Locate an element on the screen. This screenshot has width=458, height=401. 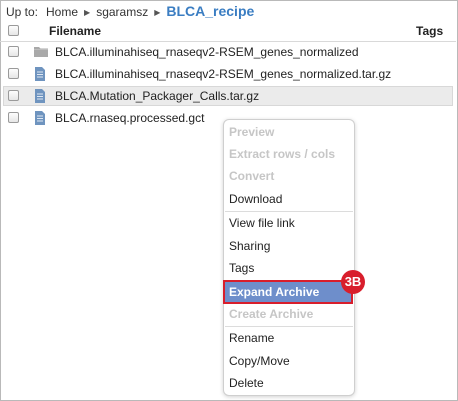
breadcrumb-label: Up to: is located at coordinates (22, 12).